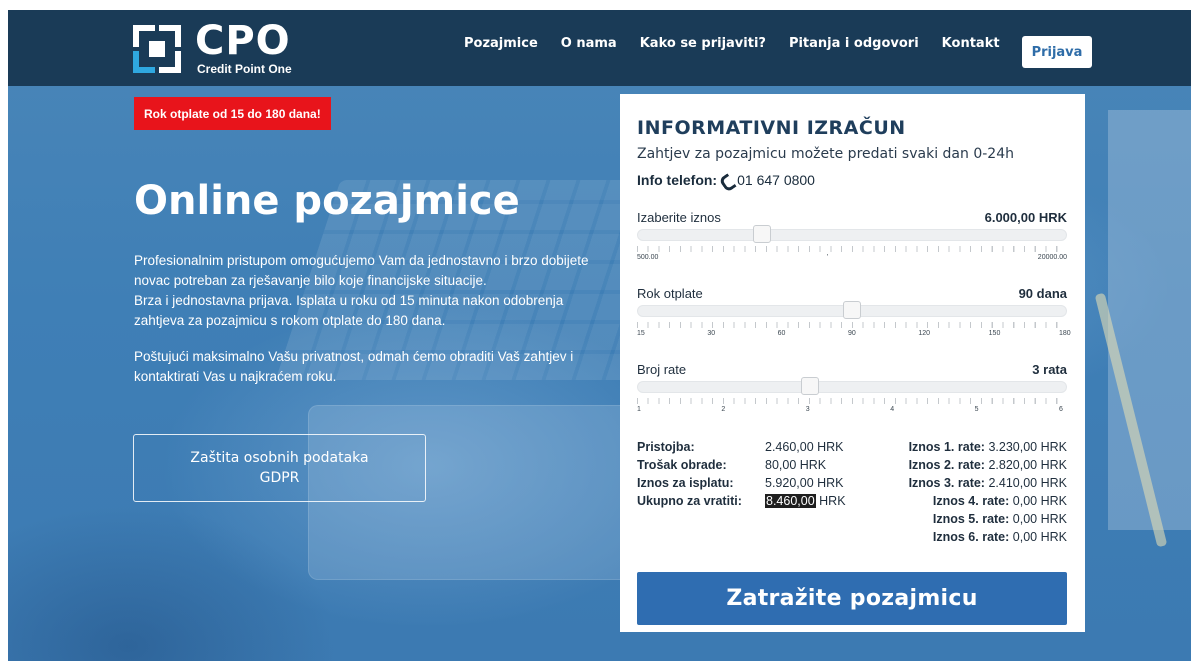 The width and height of the screenshot is (1199, 661). Describe the element at coordinates (1027, 465) in the screenshot. I see `installment-2-value: 2.820,00 HRK` at that location.